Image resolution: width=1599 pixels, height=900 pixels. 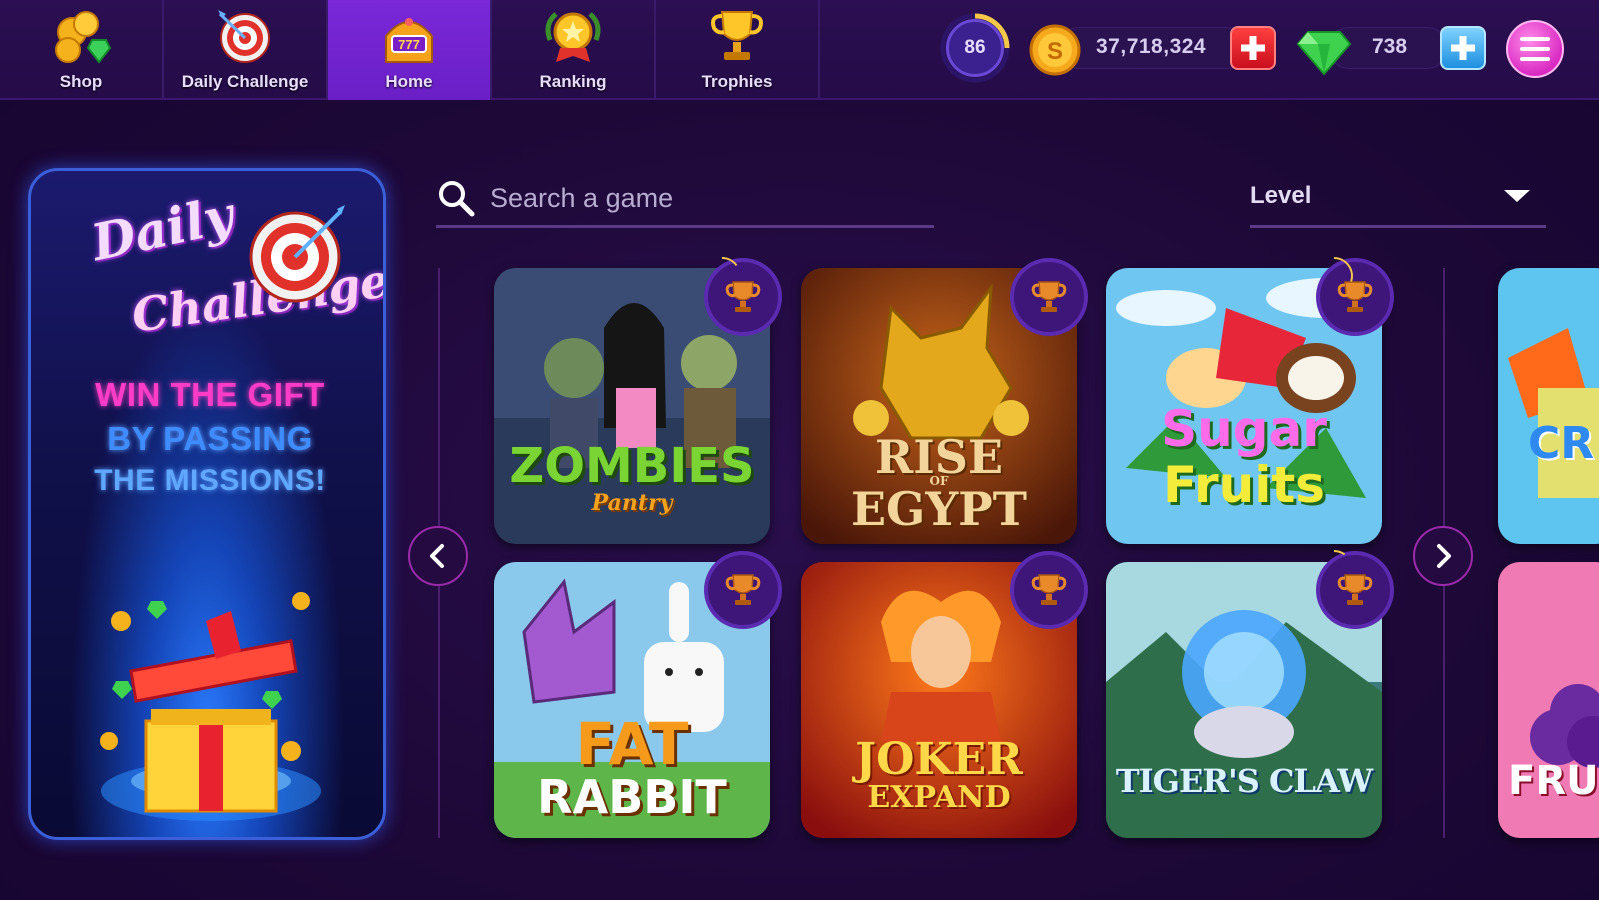 What do you see at coordinates (1244, 781) in the screenshot?
I see `game-title: TIGER'S CLAW` at bounding box center [1244, 781].